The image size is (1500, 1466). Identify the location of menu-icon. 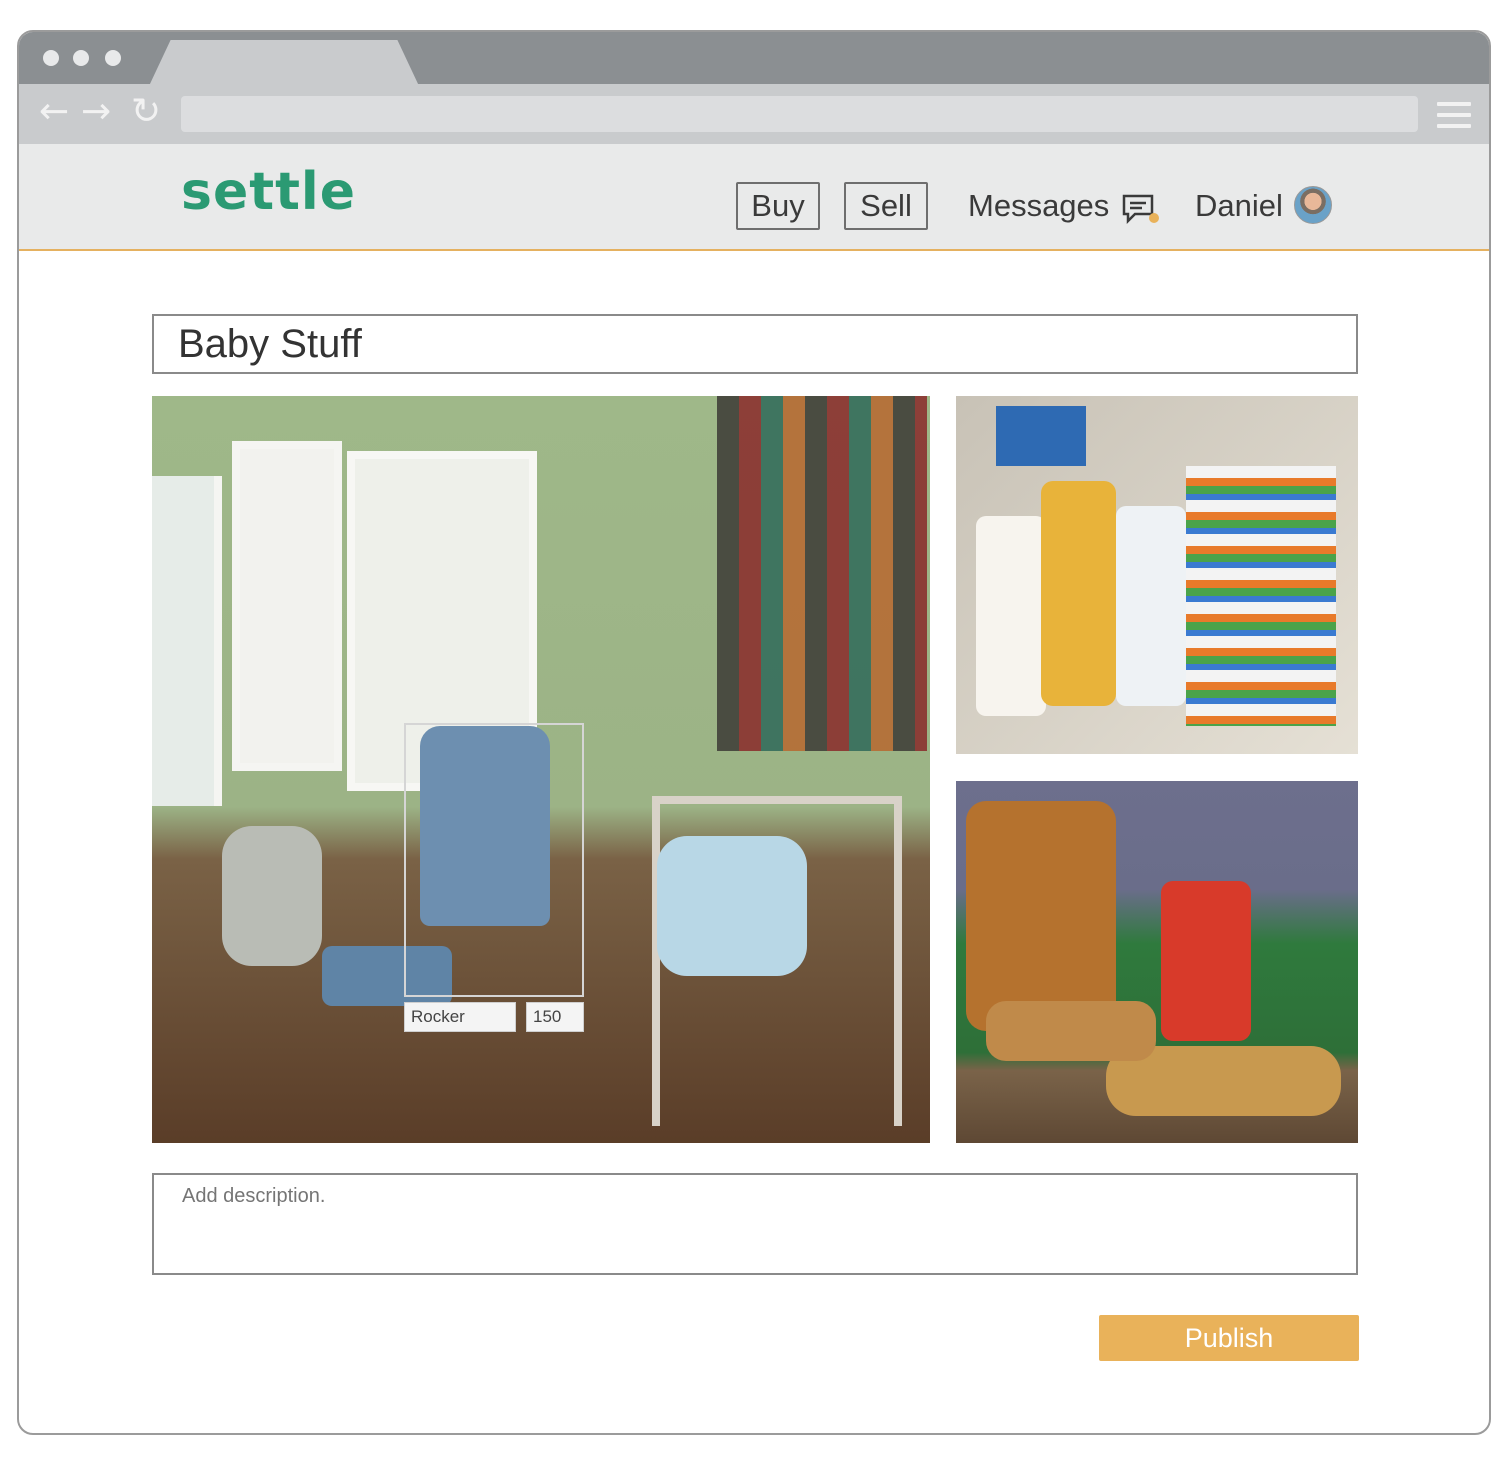
(1454, 115).